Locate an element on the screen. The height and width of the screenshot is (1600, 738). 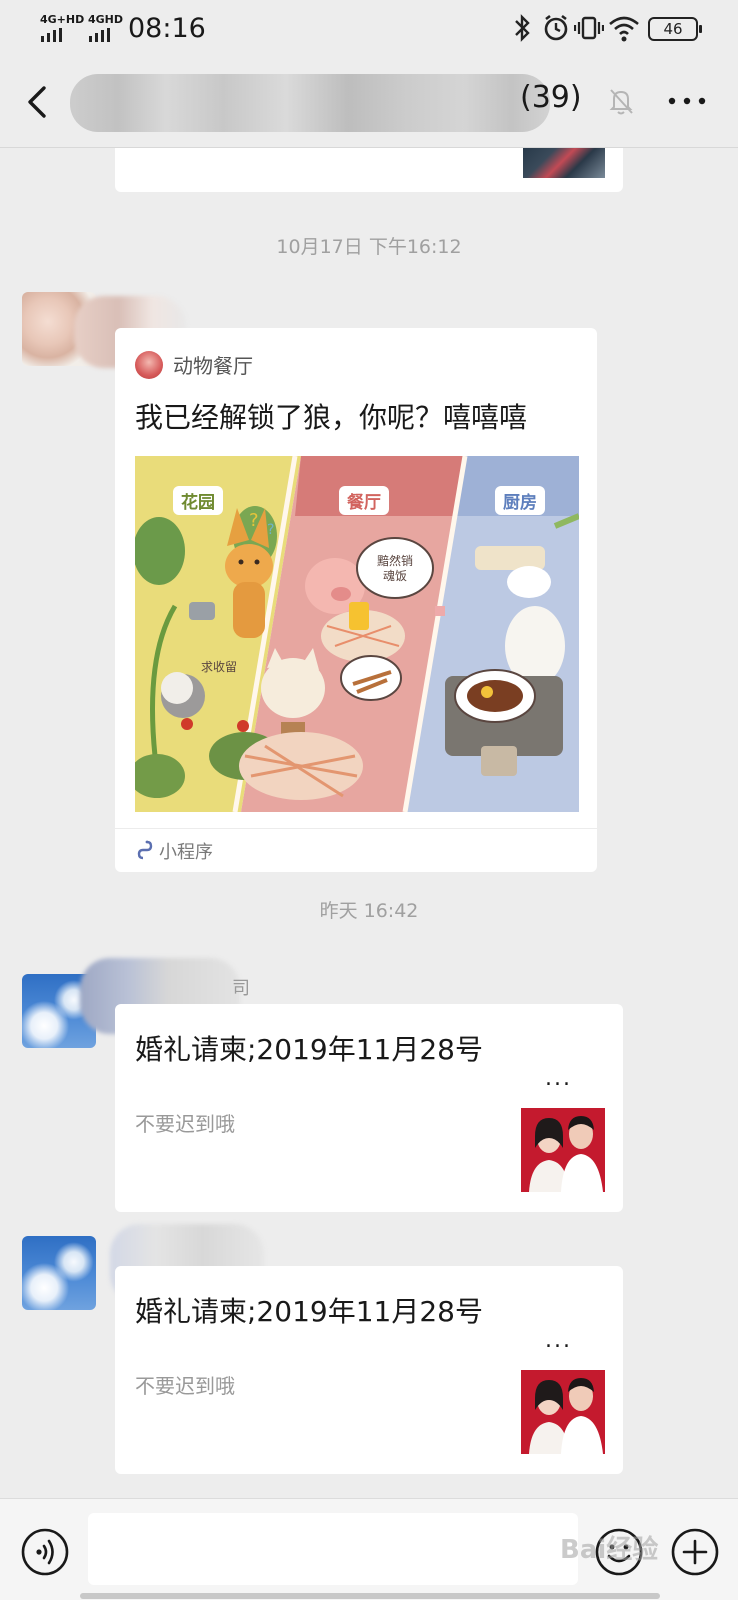
panel-label-garden: 花园 is located at coordinates (198, 500).